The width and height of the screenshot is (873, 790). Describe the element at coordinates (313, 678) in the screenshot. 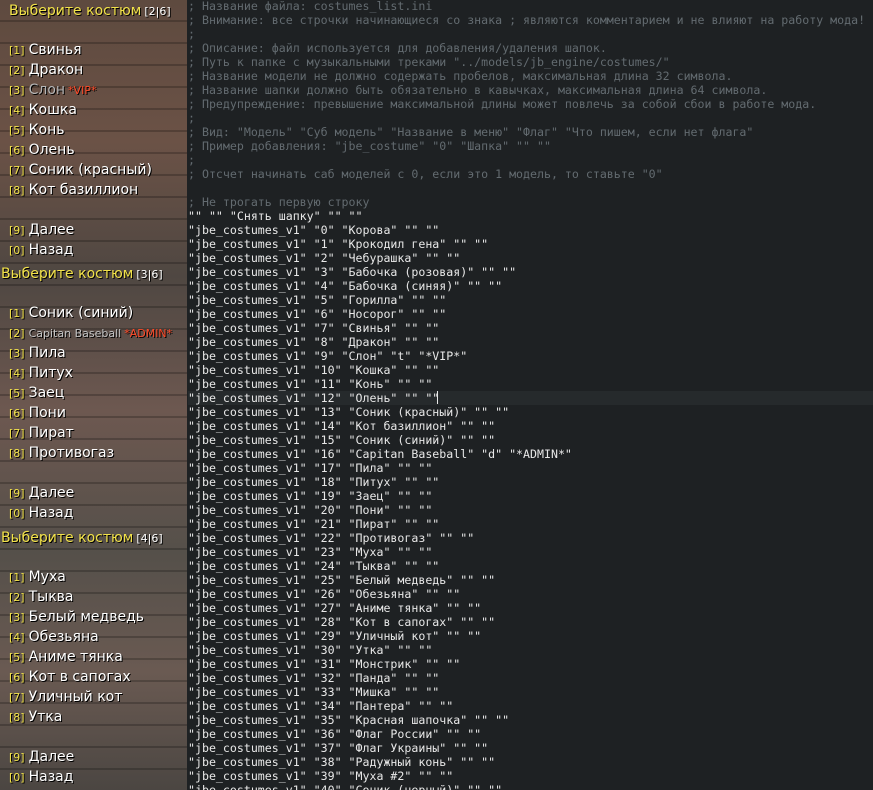

I see `editor-line: "jbe_costumes_v1" "32" "Панда" "" ""` at that location.